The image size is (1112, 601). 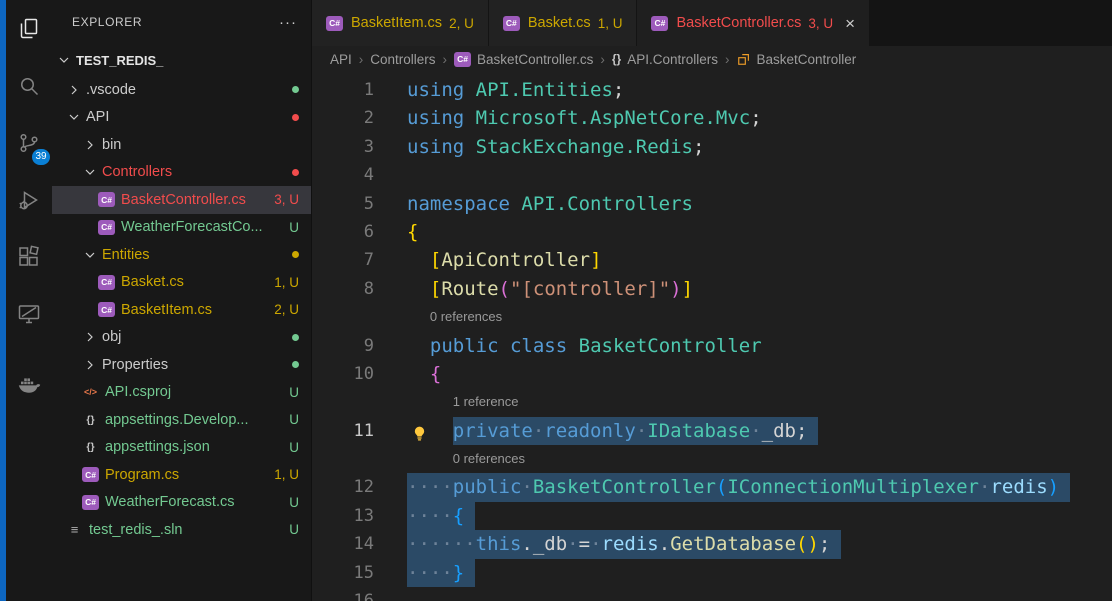 I want to click on code-line-8: 8 [Route("[controller]")], so click(x=712, y=289).